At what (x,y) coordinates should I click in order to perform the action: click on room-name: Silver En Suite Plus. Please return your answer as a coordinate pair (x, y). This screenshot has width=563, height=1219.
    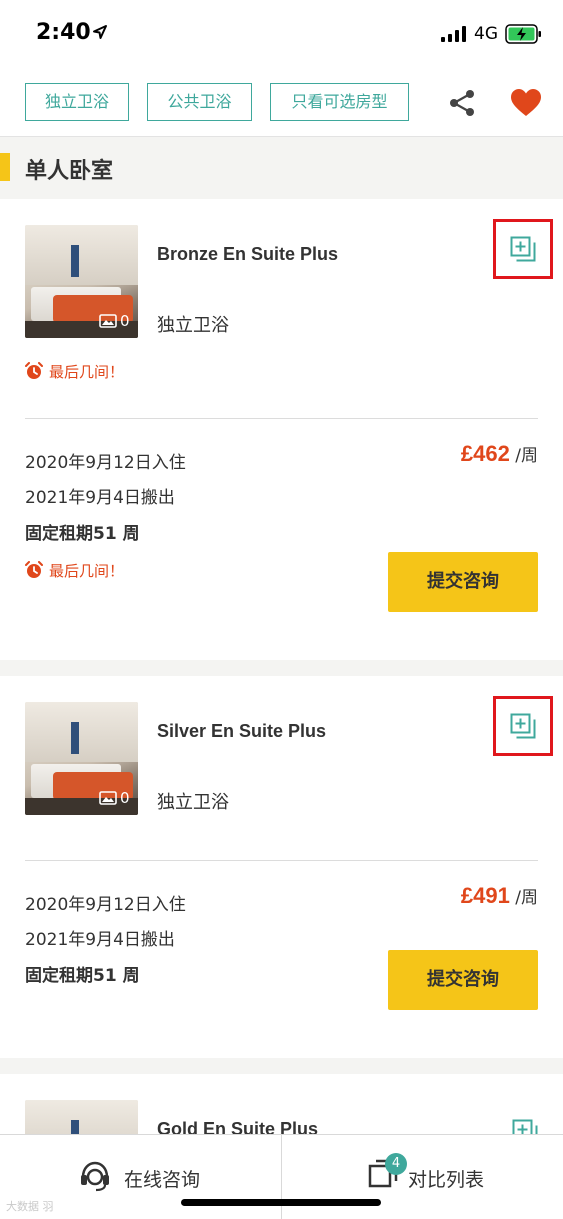
    Looking at the image, I should click on (241, 731).